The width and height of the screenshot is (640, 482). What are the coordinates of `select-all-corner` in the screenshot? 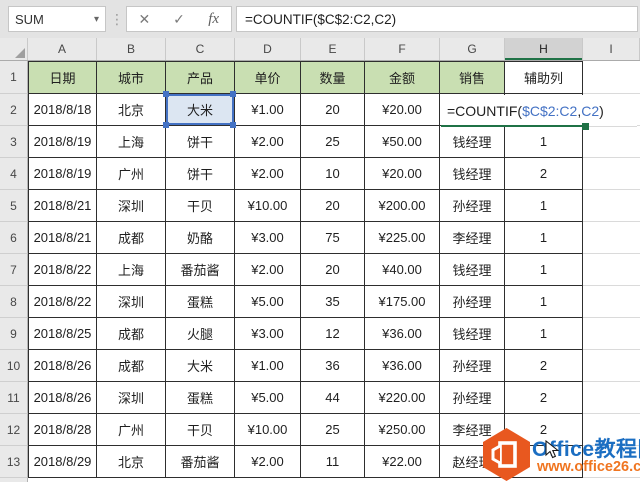 It's located at (14, 49).